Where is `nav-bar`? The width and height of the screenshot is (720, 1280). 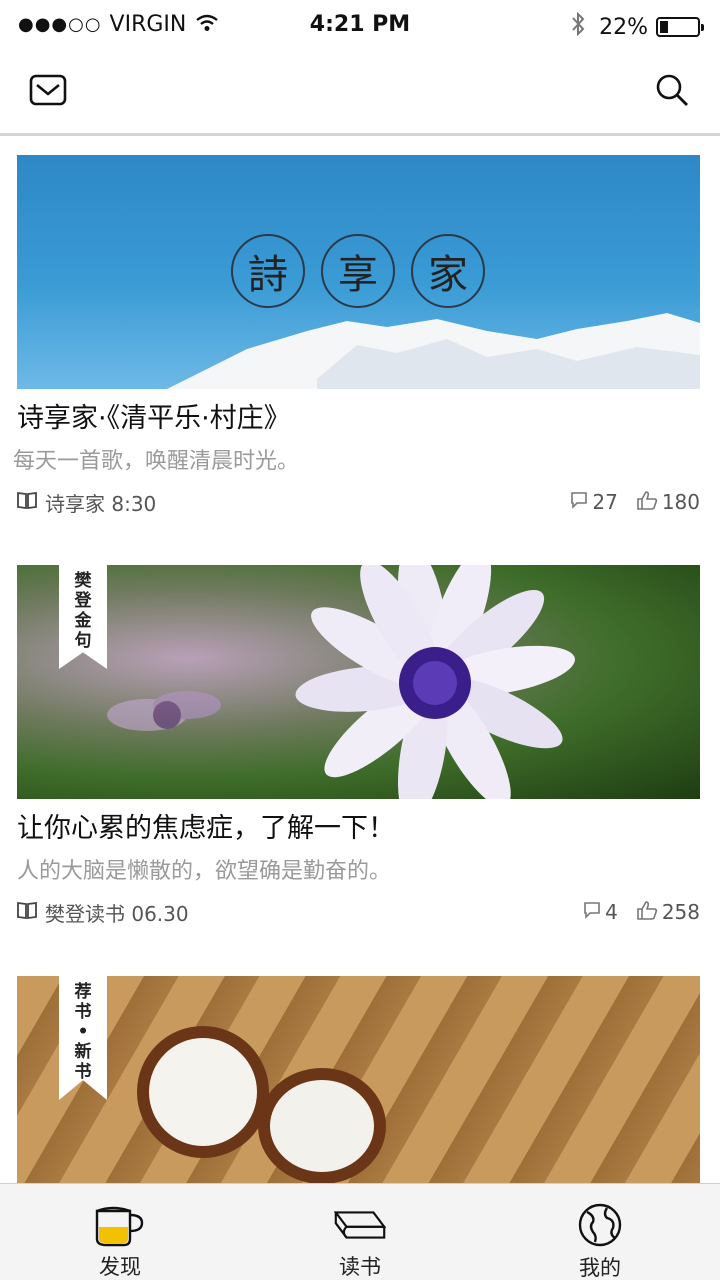
nav-bar is located at coordinates (360, 93).